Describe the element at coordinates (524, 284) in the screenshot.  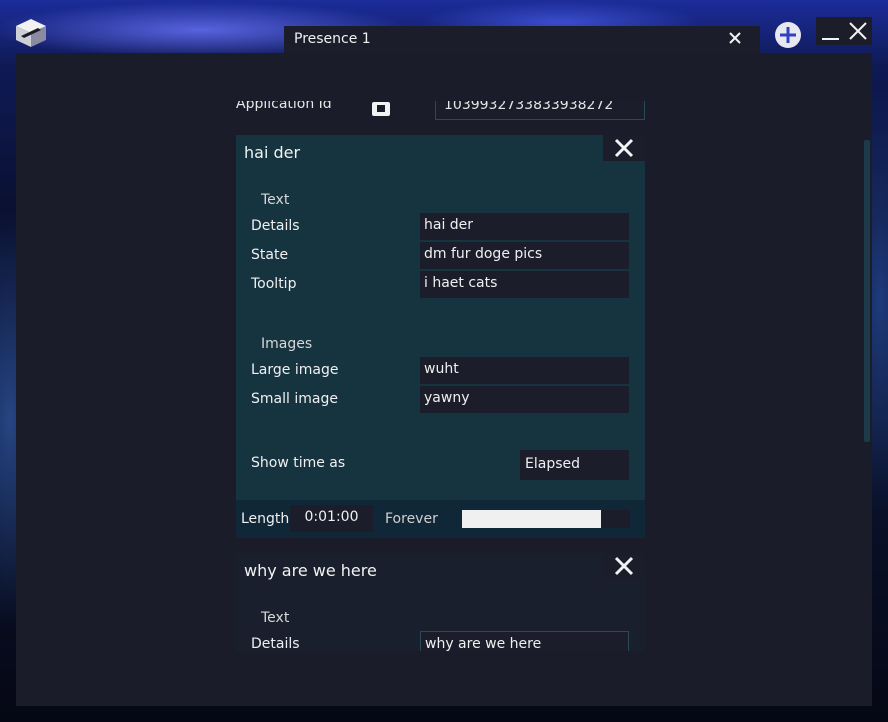
I see `tooltip-input: i haet cats` at that location.